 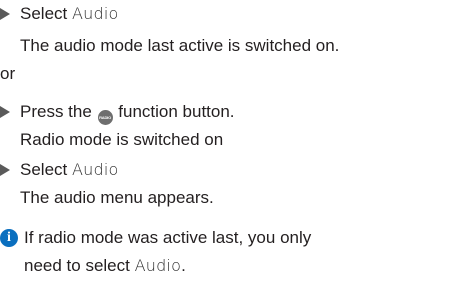 I want to click on step-3-ui-term: Audio, so click(x=95, y=169).